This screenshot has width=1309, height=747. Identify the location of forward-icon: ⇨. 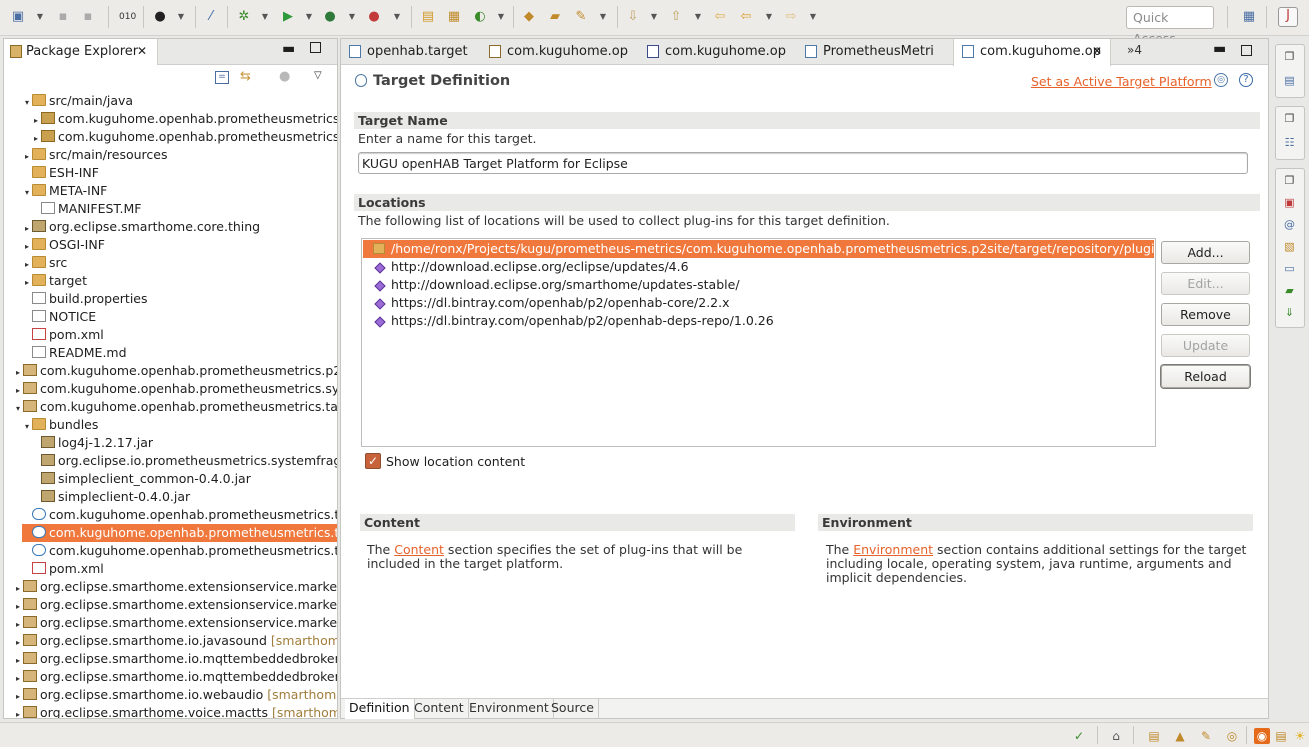
(791, 17).